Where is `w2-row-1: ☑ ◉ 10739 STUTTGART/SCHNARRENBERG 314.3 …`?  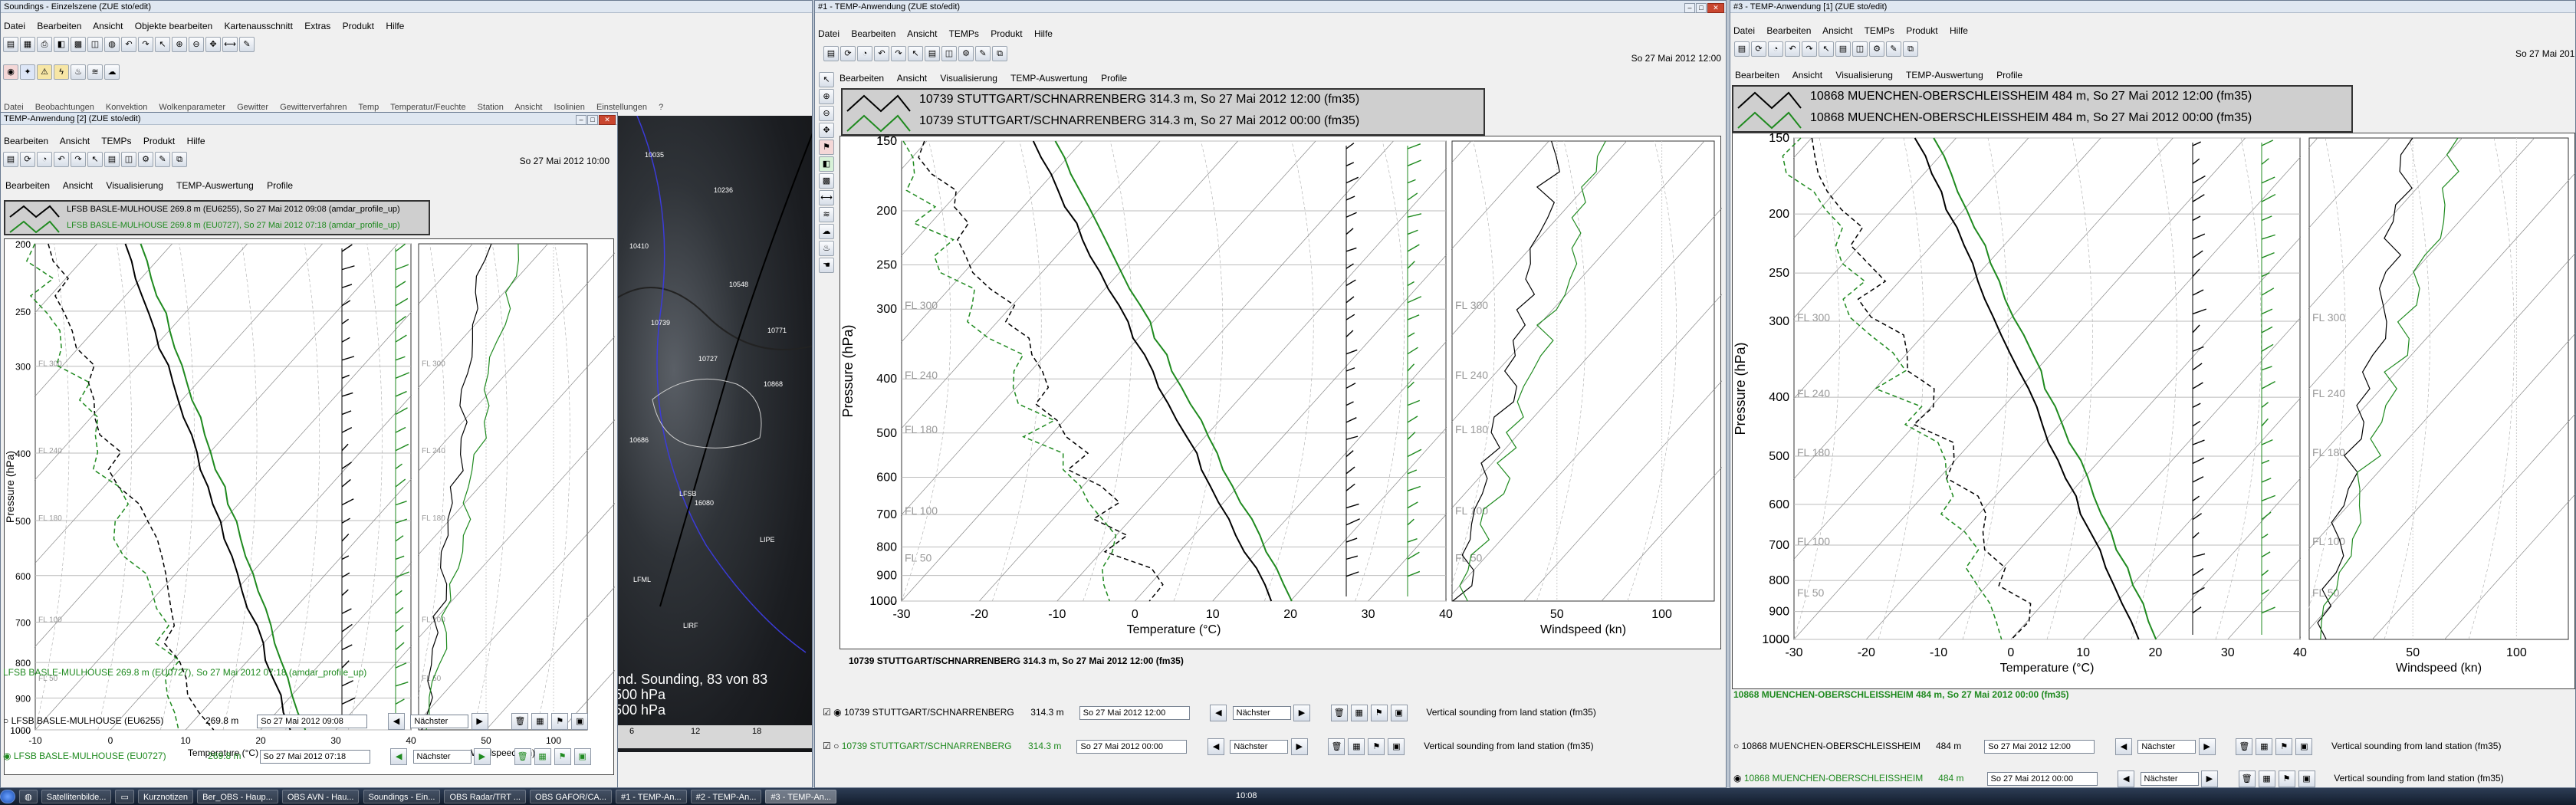 w2-row-1: ☑ ◉ 10739 STUTTGART/SCHNARRENBERG 314.3 … is located at coordinates (1210, 713).